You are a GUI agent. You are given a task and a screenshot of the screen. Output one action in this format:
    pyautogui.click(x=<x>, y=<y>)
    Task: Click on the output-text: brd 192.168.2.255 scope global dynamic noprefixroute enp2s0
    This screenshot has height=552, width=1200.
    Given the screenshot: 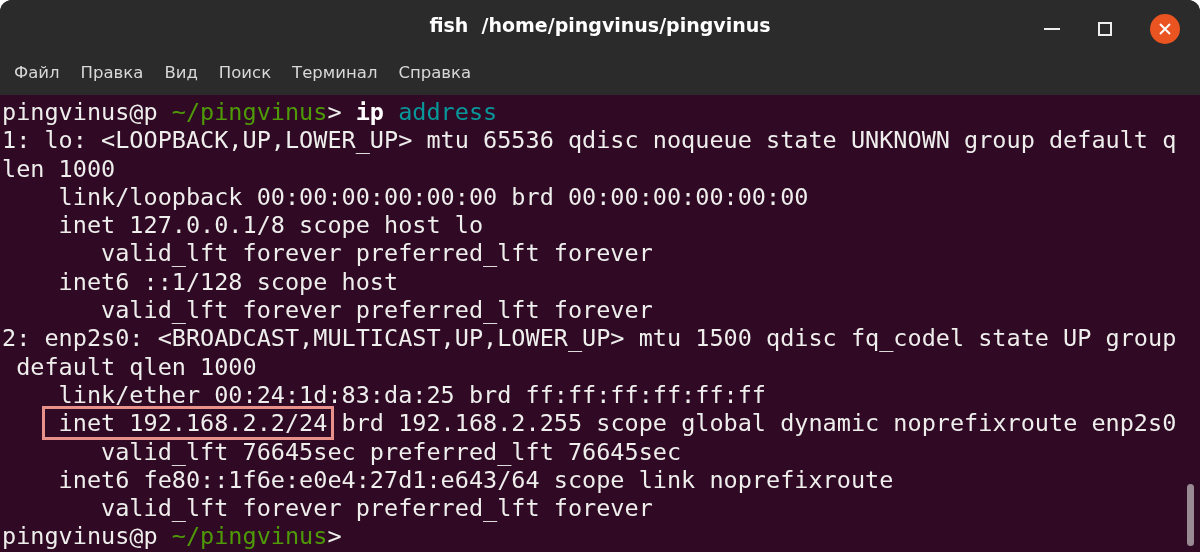 What is the action you would take?
    pyautogui.click(x=758, y=423)
    